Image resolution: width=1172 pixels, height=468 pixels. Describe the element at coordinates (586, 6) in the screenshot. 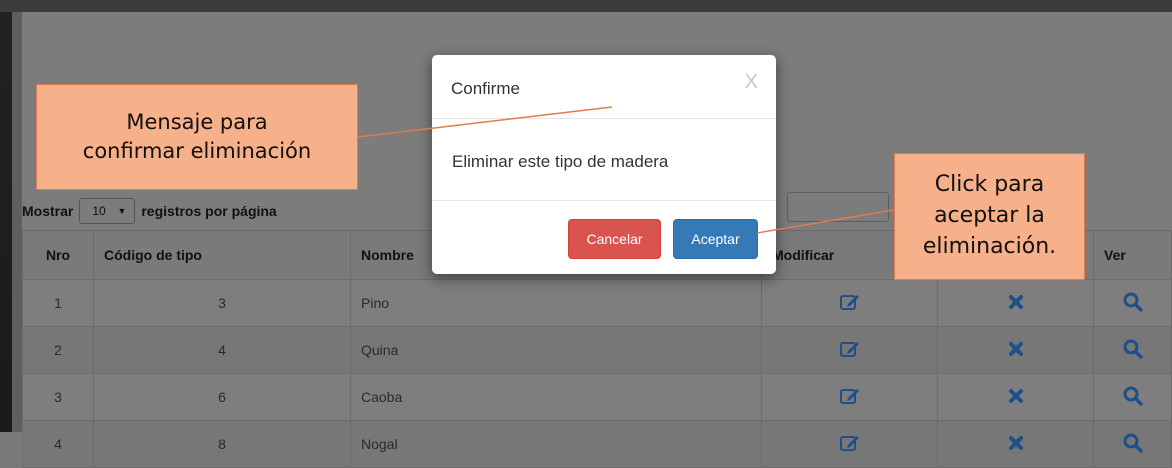

I see `top-bar` at that location.